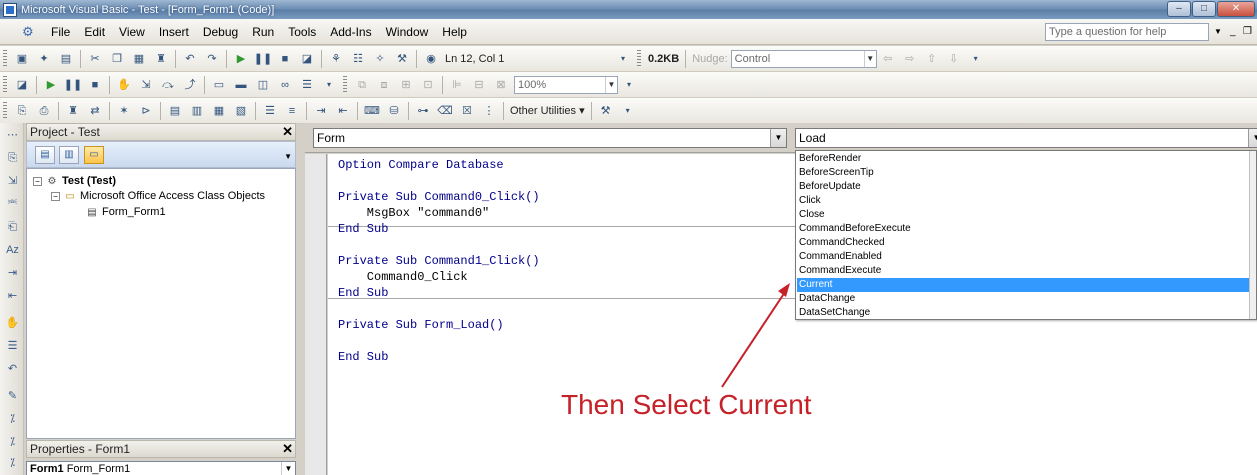 This screenshot has height=475, width=1257. Describe the element at coordinates (69, 155) in the screenshot. I see `view-object-icon: ▥` at that location.